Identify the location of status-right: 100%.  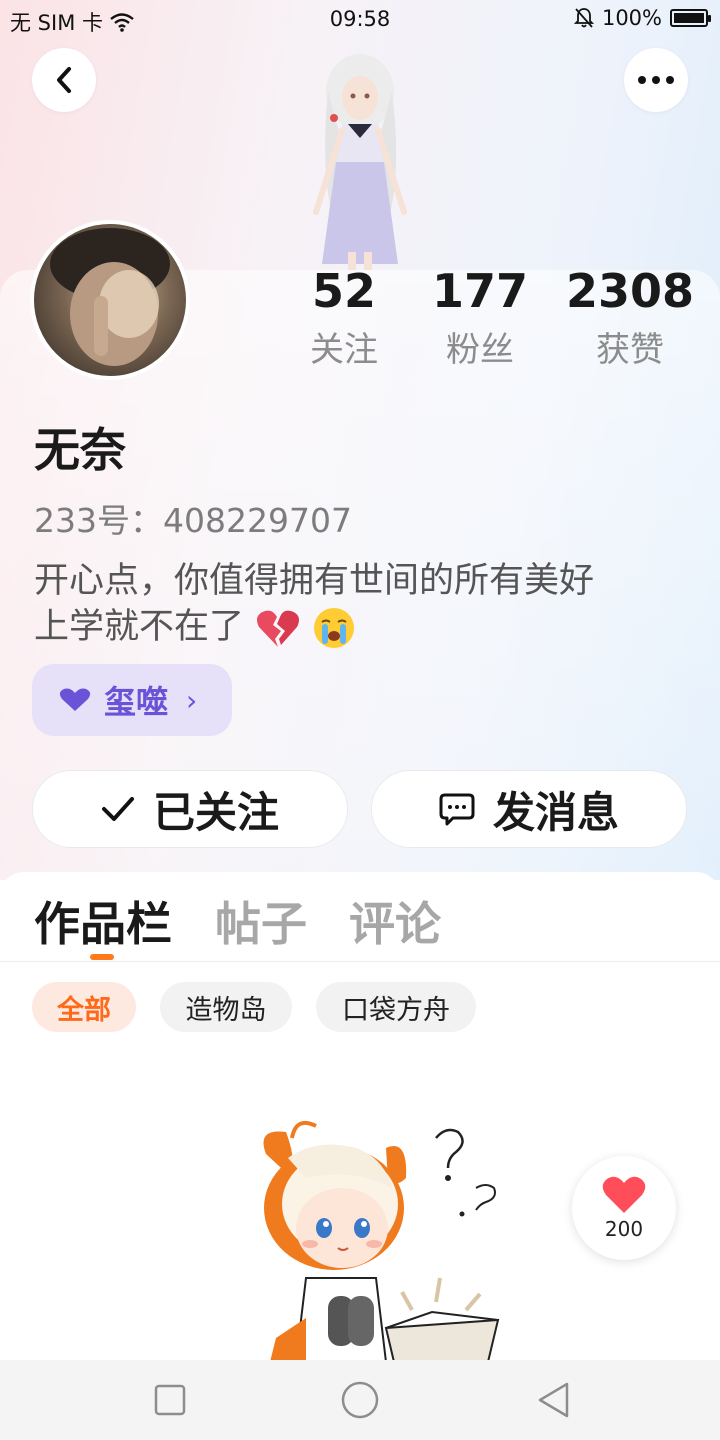
(642, 18).